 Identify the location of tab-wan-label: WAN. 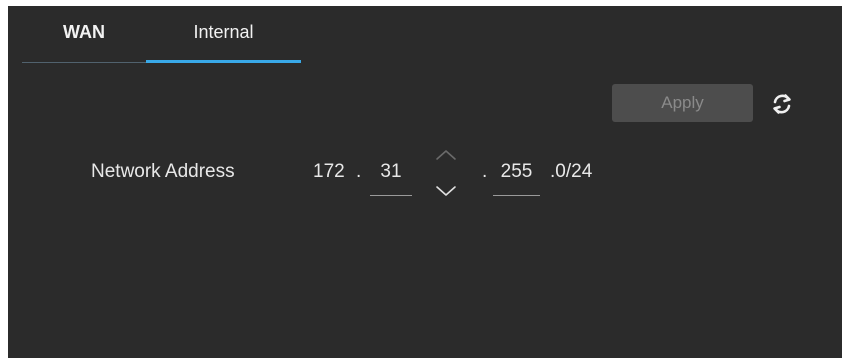
(84, 32).